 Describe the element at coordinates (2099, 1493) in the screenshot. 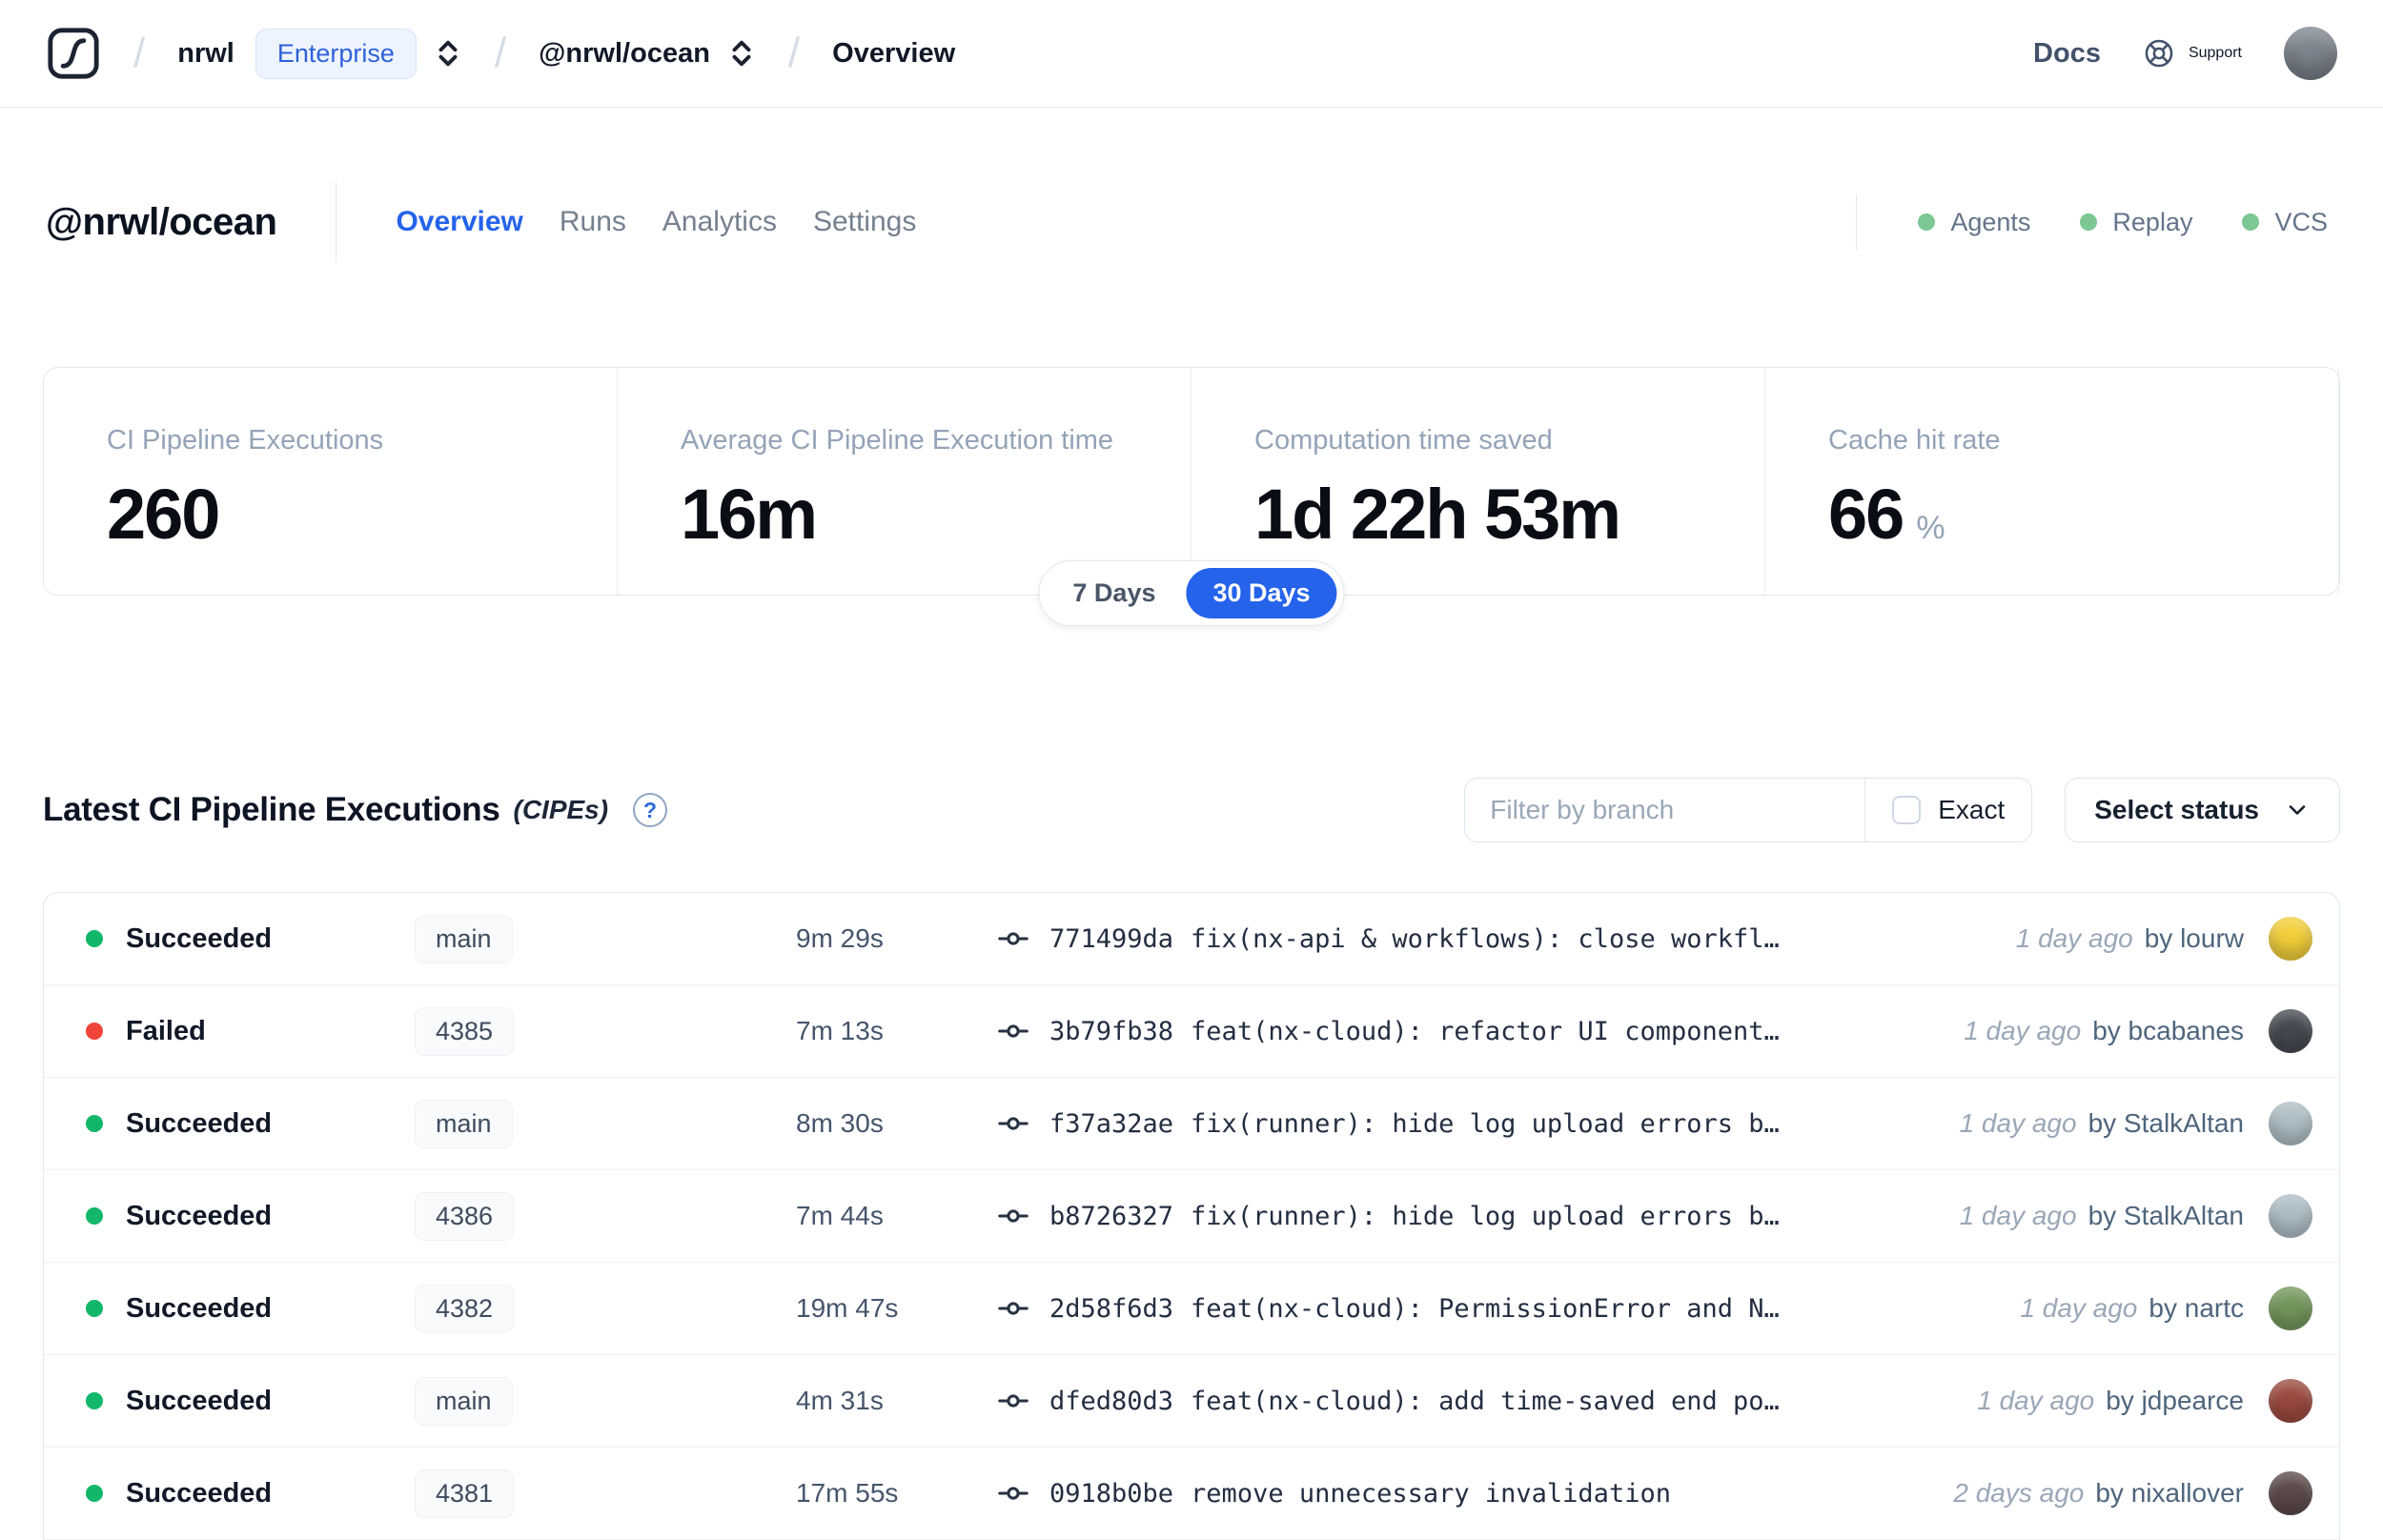

I see `meta-cell: 2 days ago by nixallover` at that location.